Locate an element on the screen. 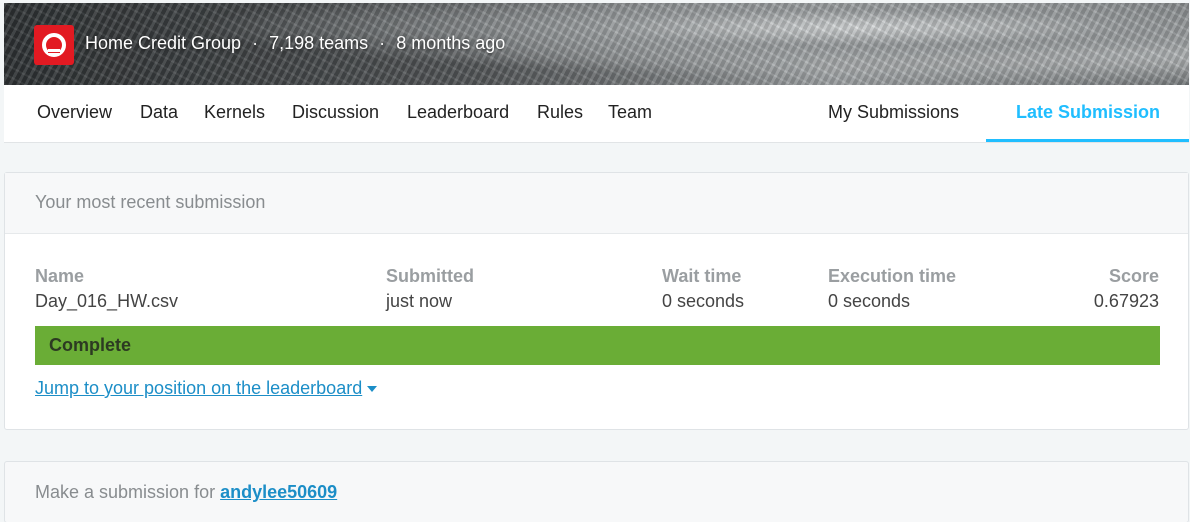 The height and width of the screenshot is (522, 1190). competition-age: 8 months ago is located at coordinates (451, 43).